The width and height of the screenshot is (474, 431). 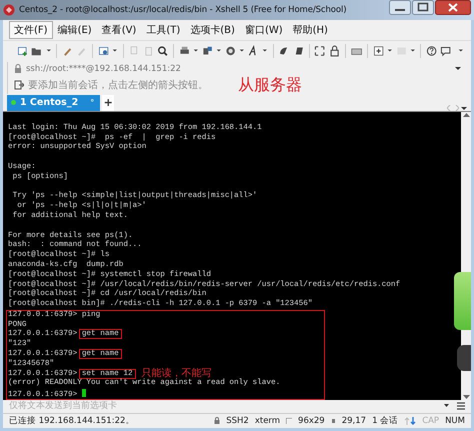 I want to click on menu-icon, so click(x=461, y=406).